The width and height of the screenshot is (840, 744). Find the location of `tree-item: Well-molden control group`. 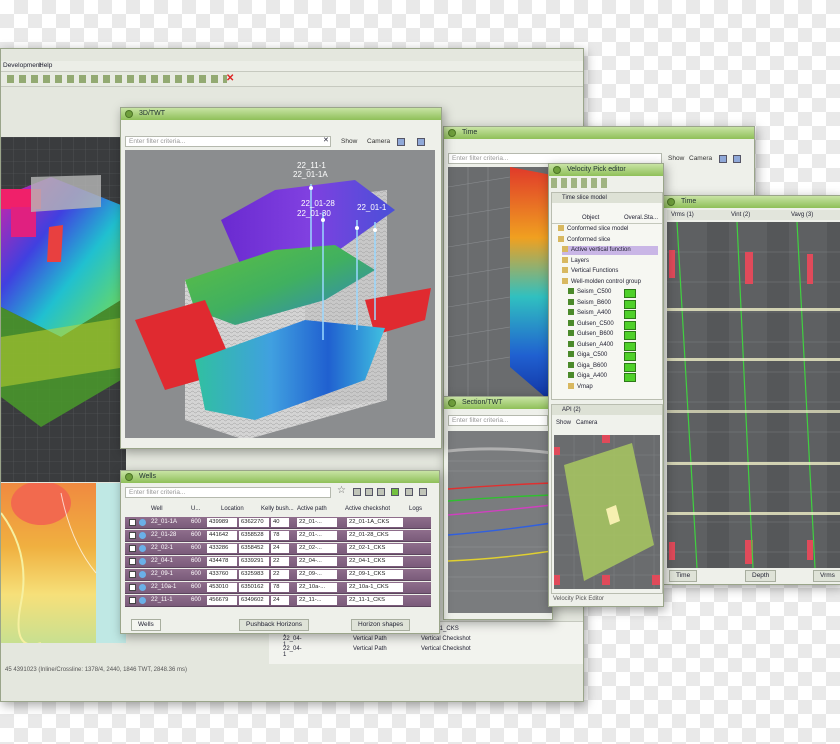

tree-item: Well-molden control group is located at coordinates (601, 282).